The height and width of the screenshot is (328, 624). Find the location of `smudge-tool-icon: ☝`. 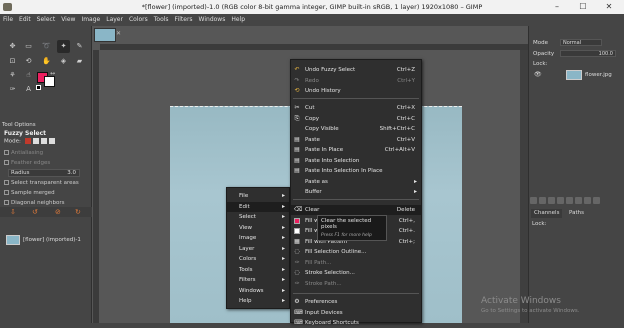

smudge-tool-icon: ☝ is located at coordinates (28, 75).